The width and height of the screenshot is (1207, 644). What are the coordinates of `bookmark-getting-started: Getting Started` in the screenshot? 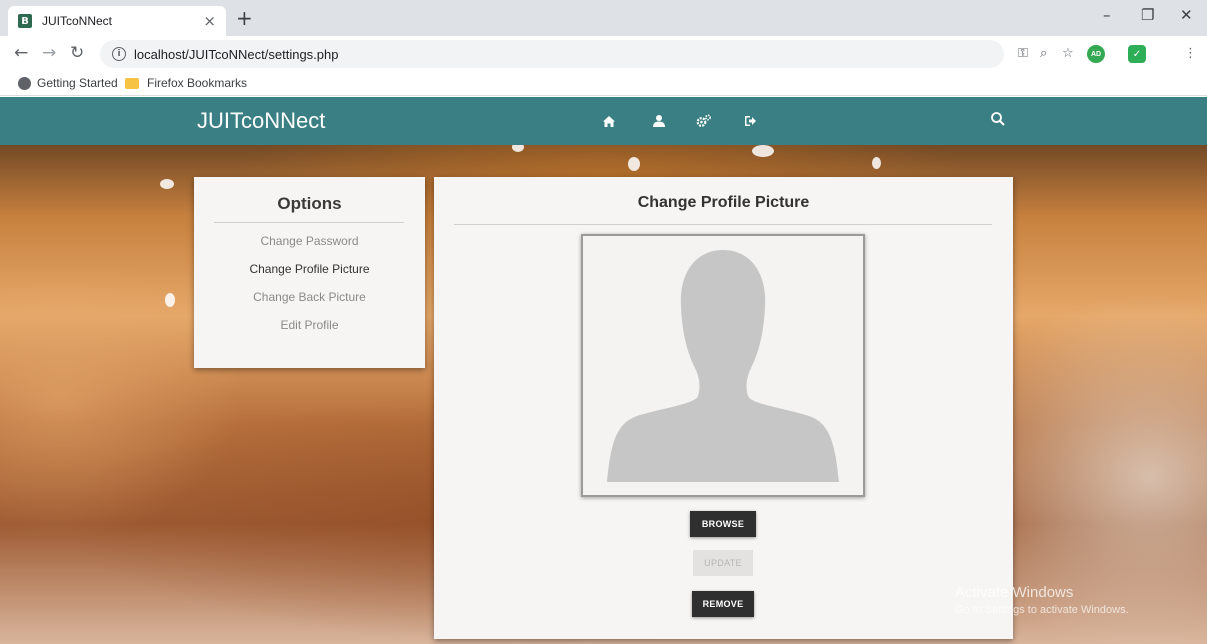 It's located at (68, 83).